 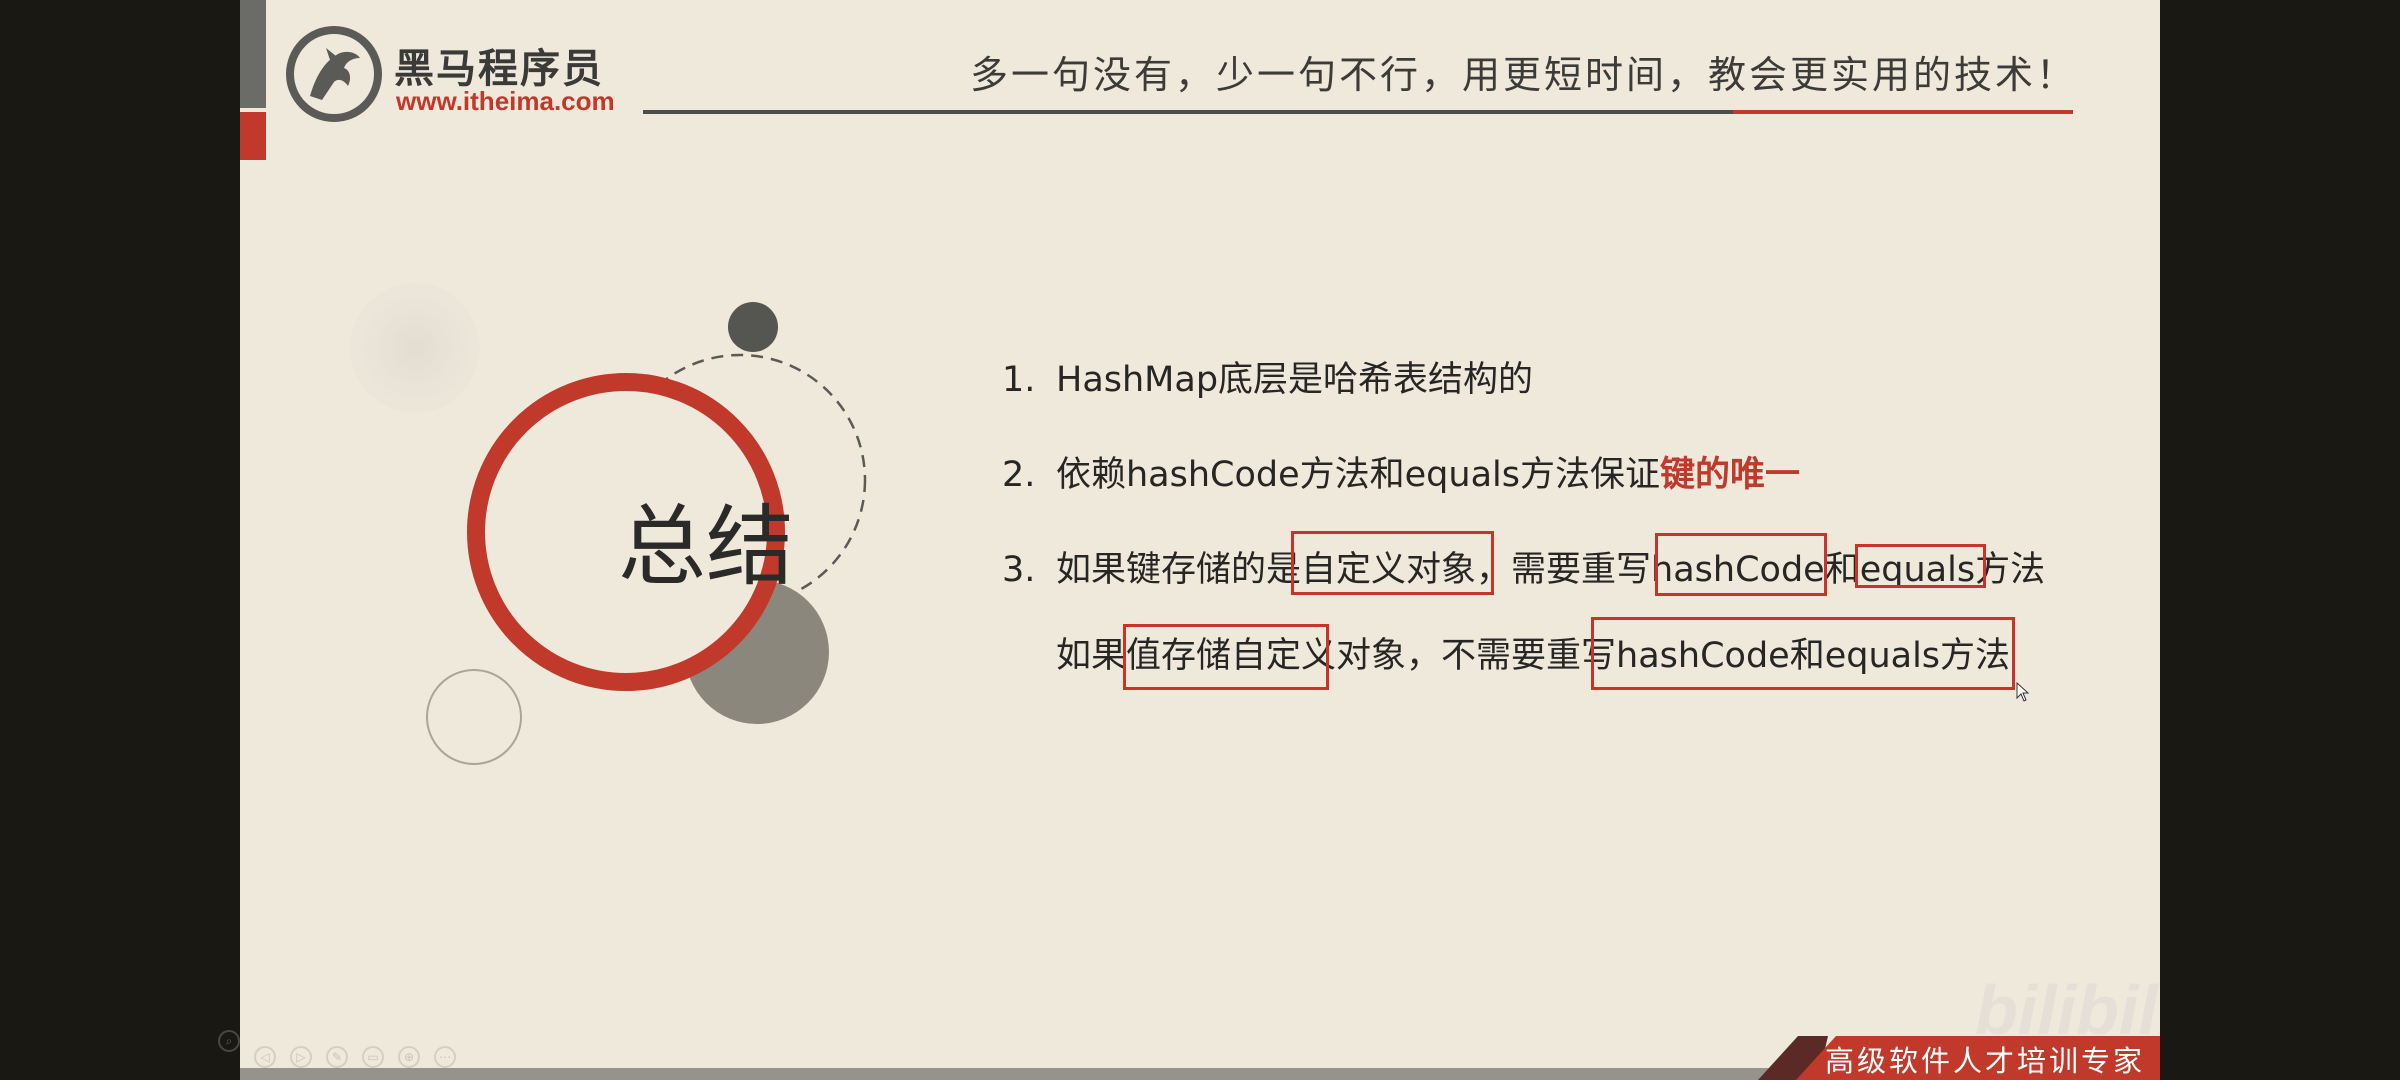 What do you see at coordinates (705, 546) in the screenshot?
I see `slide-title: 总结` at bounding box center [705, 546].